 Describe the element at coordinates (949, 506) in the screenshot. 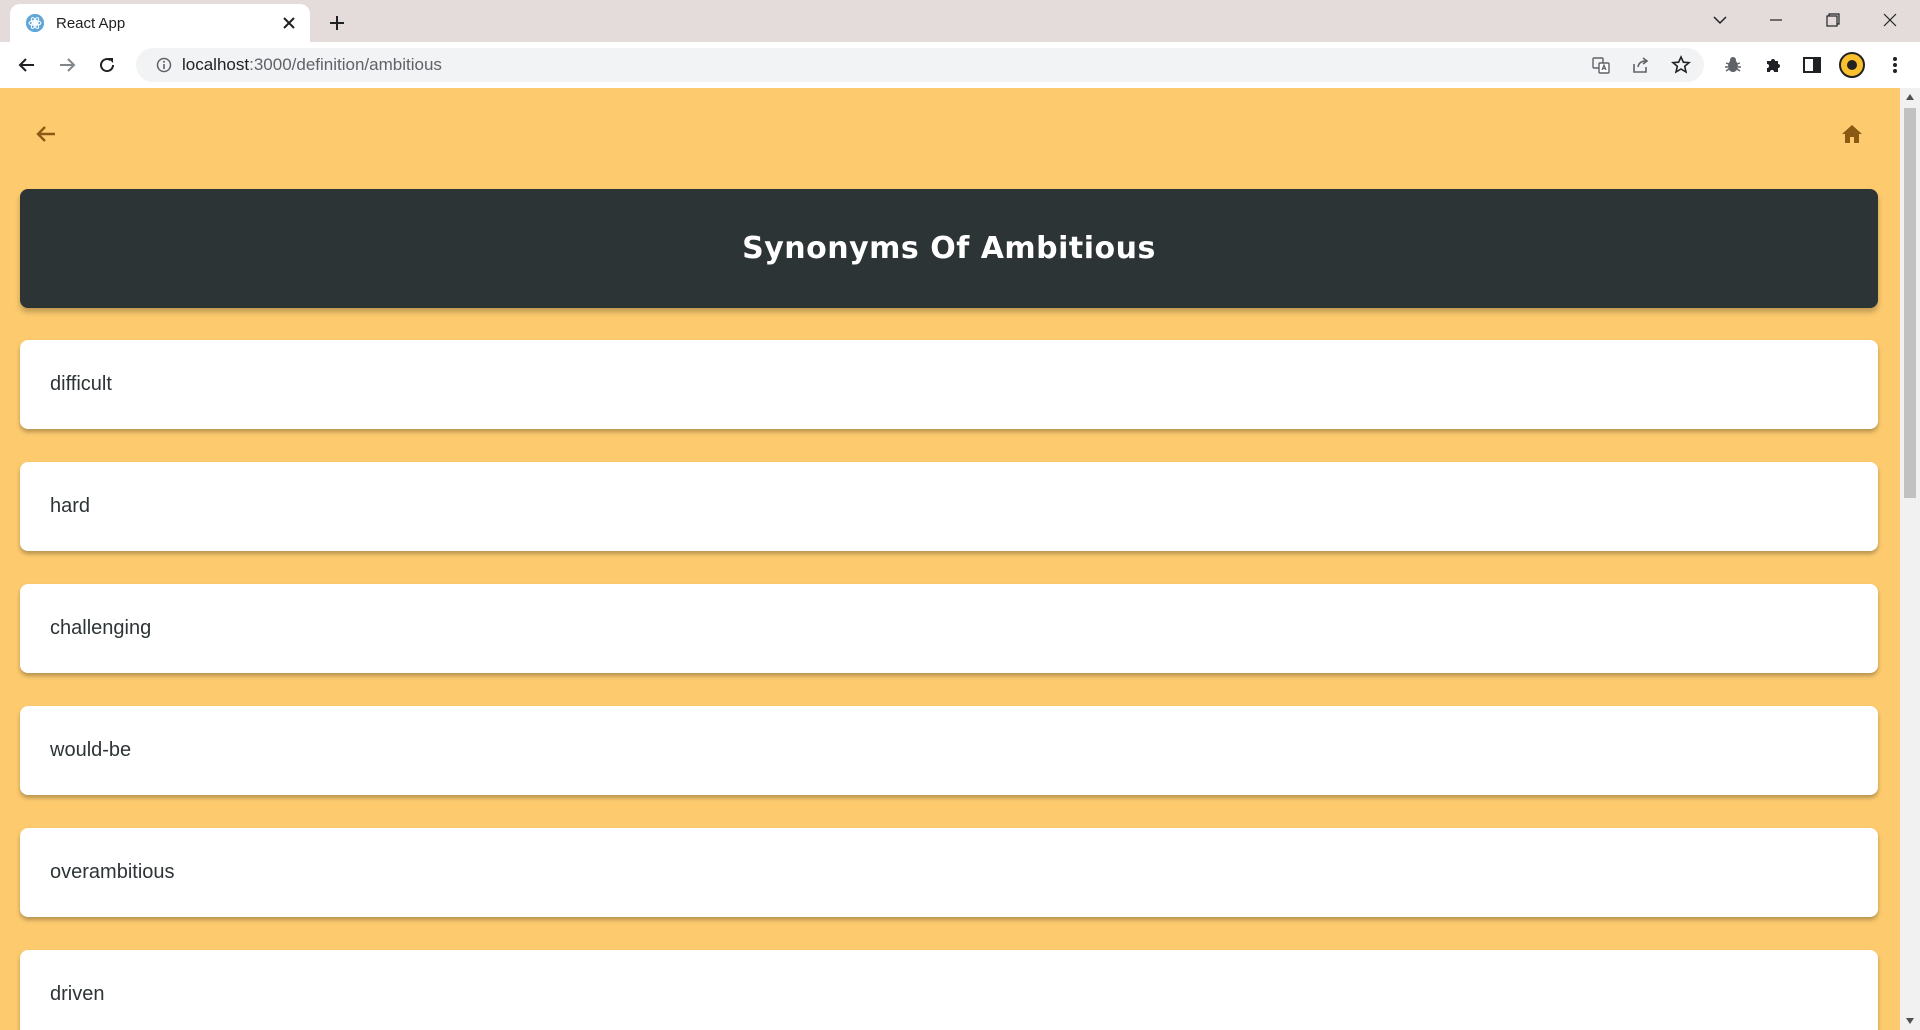

I see `synonym-card: hard` at that location.